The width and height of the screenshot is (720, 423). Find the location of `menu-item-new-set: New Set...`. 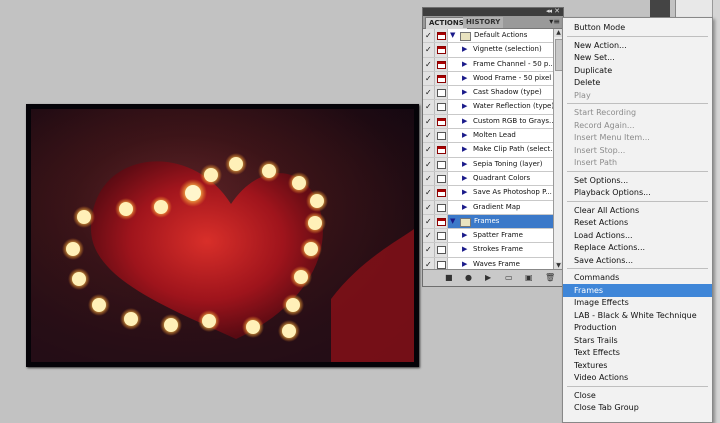

menu-item-new-set: New Set... is located at coordinates (637, 57).